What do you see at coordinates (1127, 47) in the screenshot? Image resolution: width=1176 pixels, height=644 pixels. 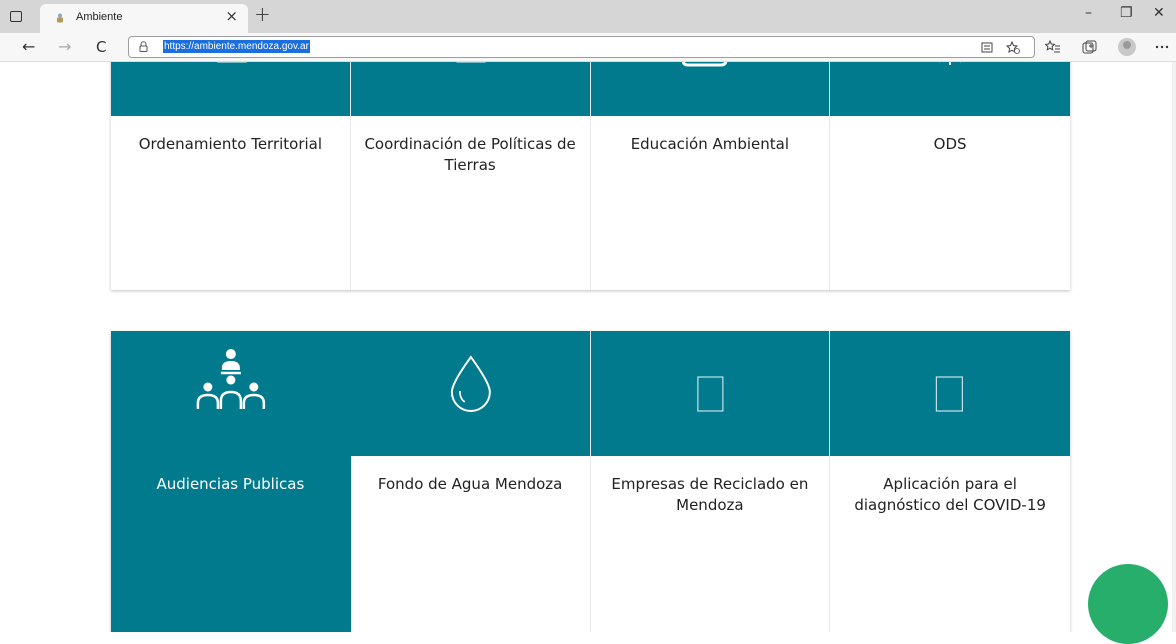 I see `profile-icon` at bounding box center [1127, 47].